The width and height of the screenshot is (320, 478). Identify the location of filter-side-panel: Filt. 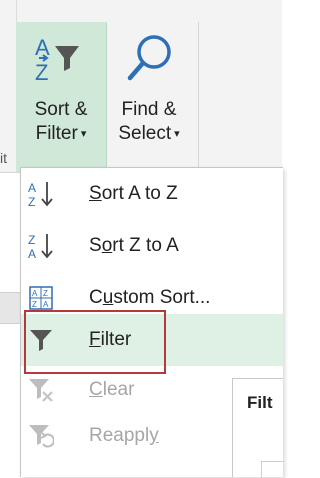
(258, 428).